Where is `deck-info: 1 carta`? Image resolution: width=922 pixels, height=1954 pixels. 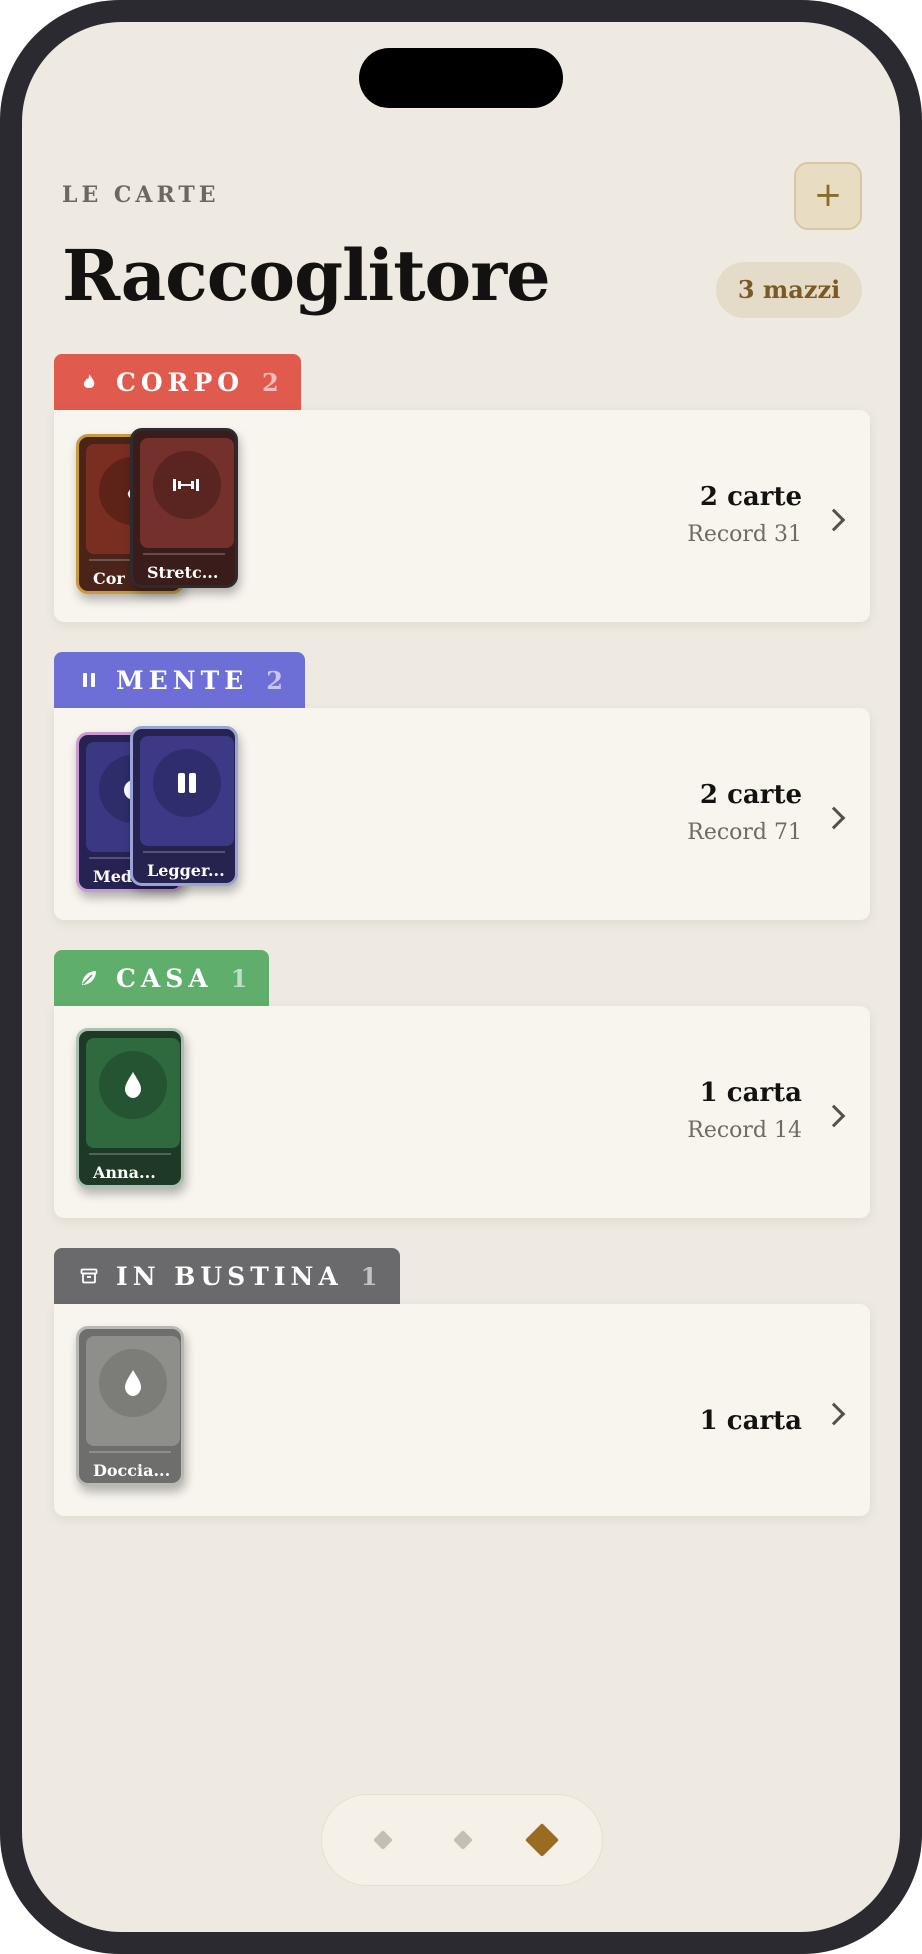 deck-info: 1 carta is located at coordinates (751, 1421).